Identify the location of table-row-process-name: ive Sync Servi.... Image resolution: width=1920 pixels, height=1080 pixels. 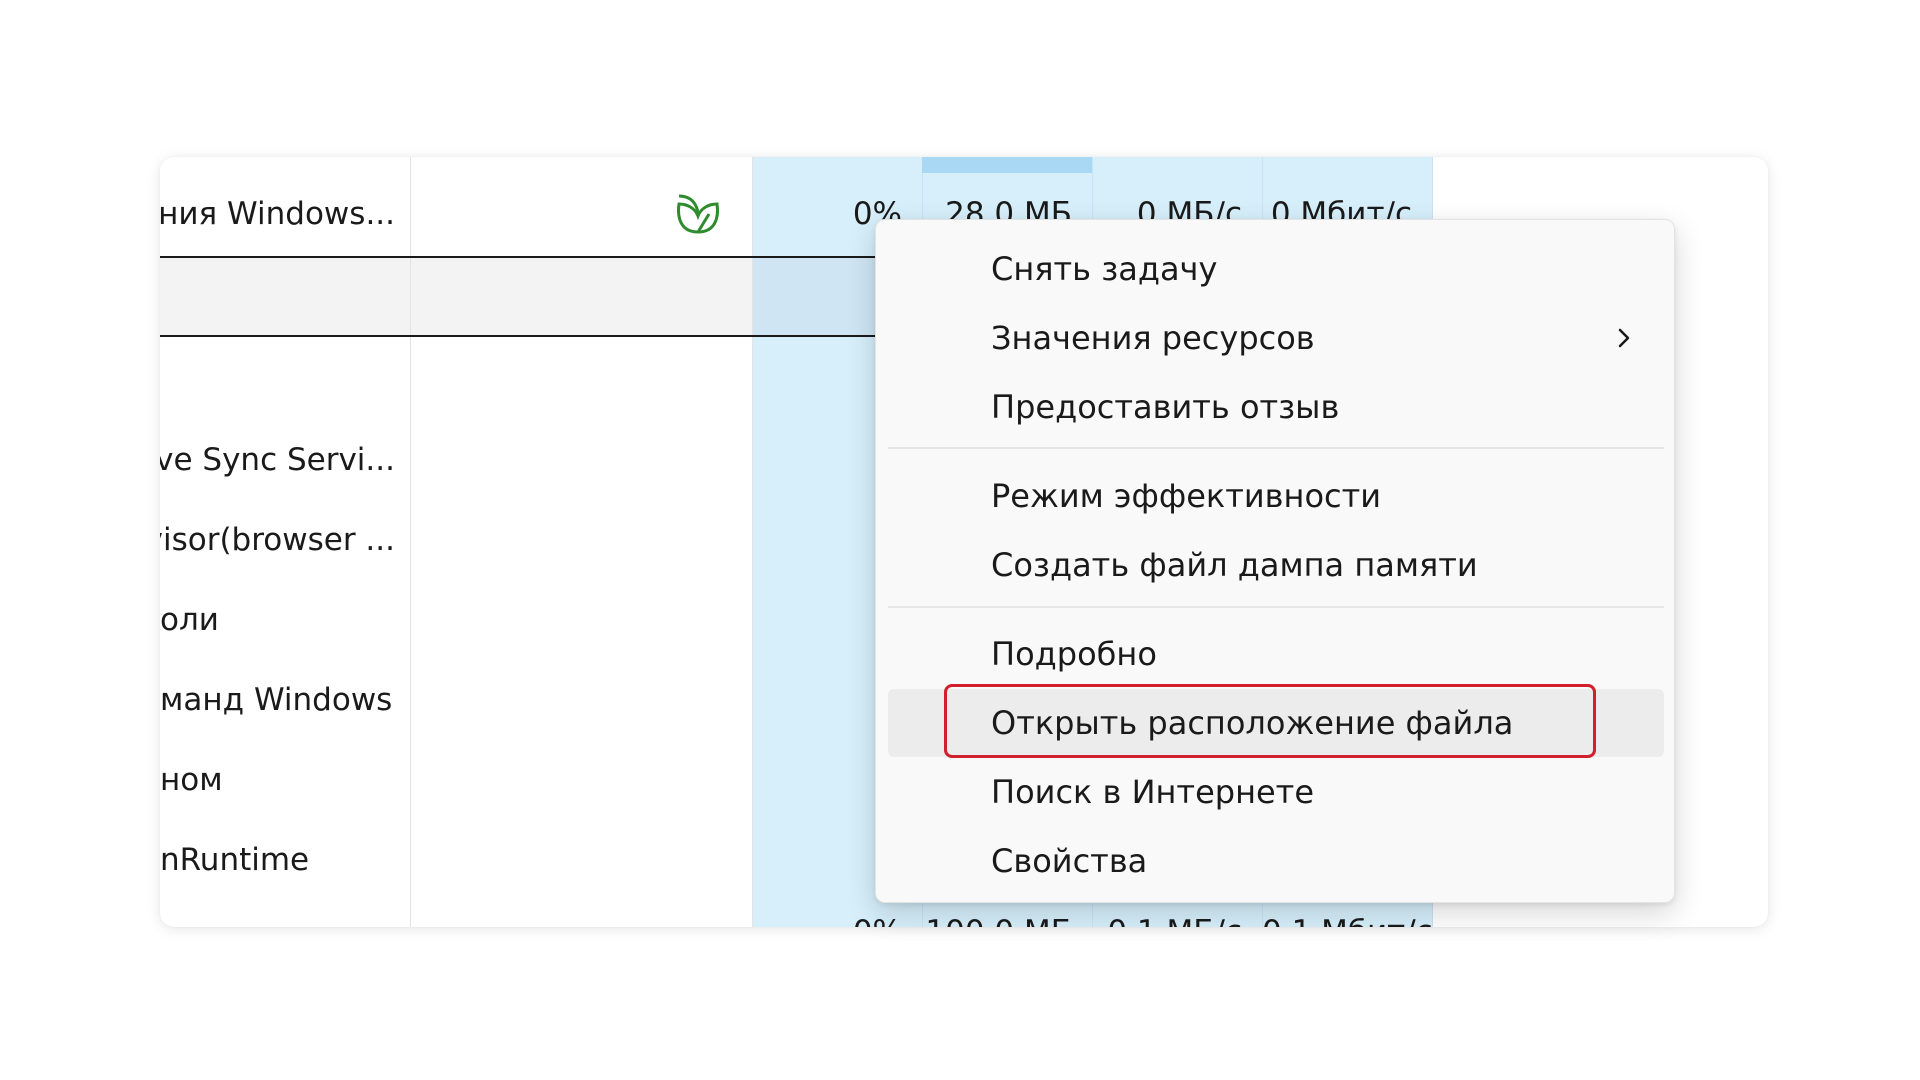
(277, 460).